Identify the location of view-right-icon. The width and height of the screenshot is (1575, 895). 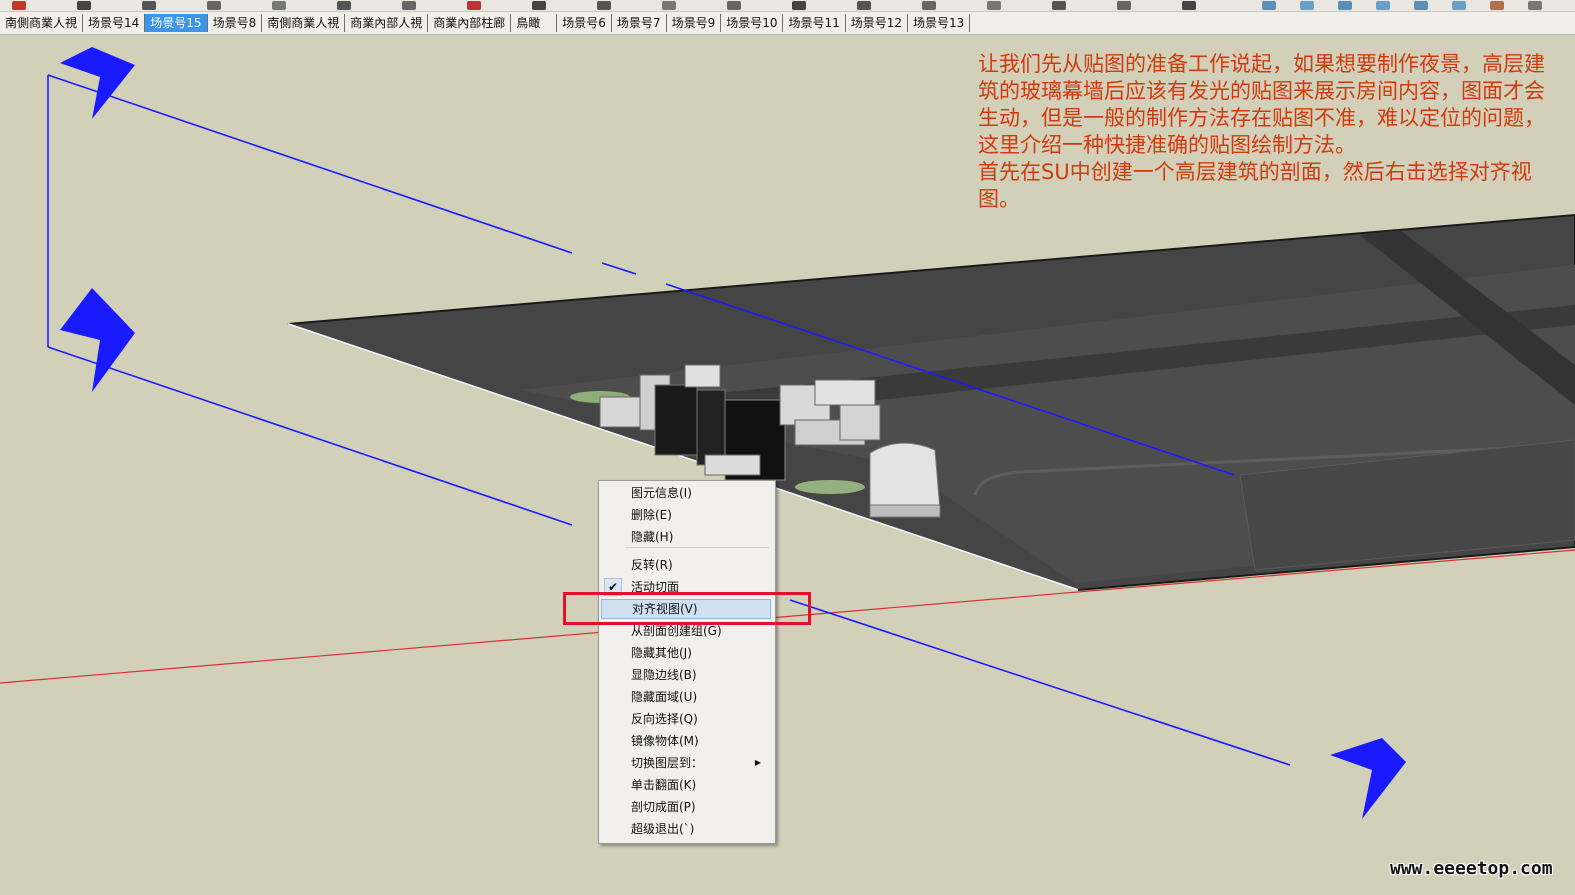
(1383, 5).